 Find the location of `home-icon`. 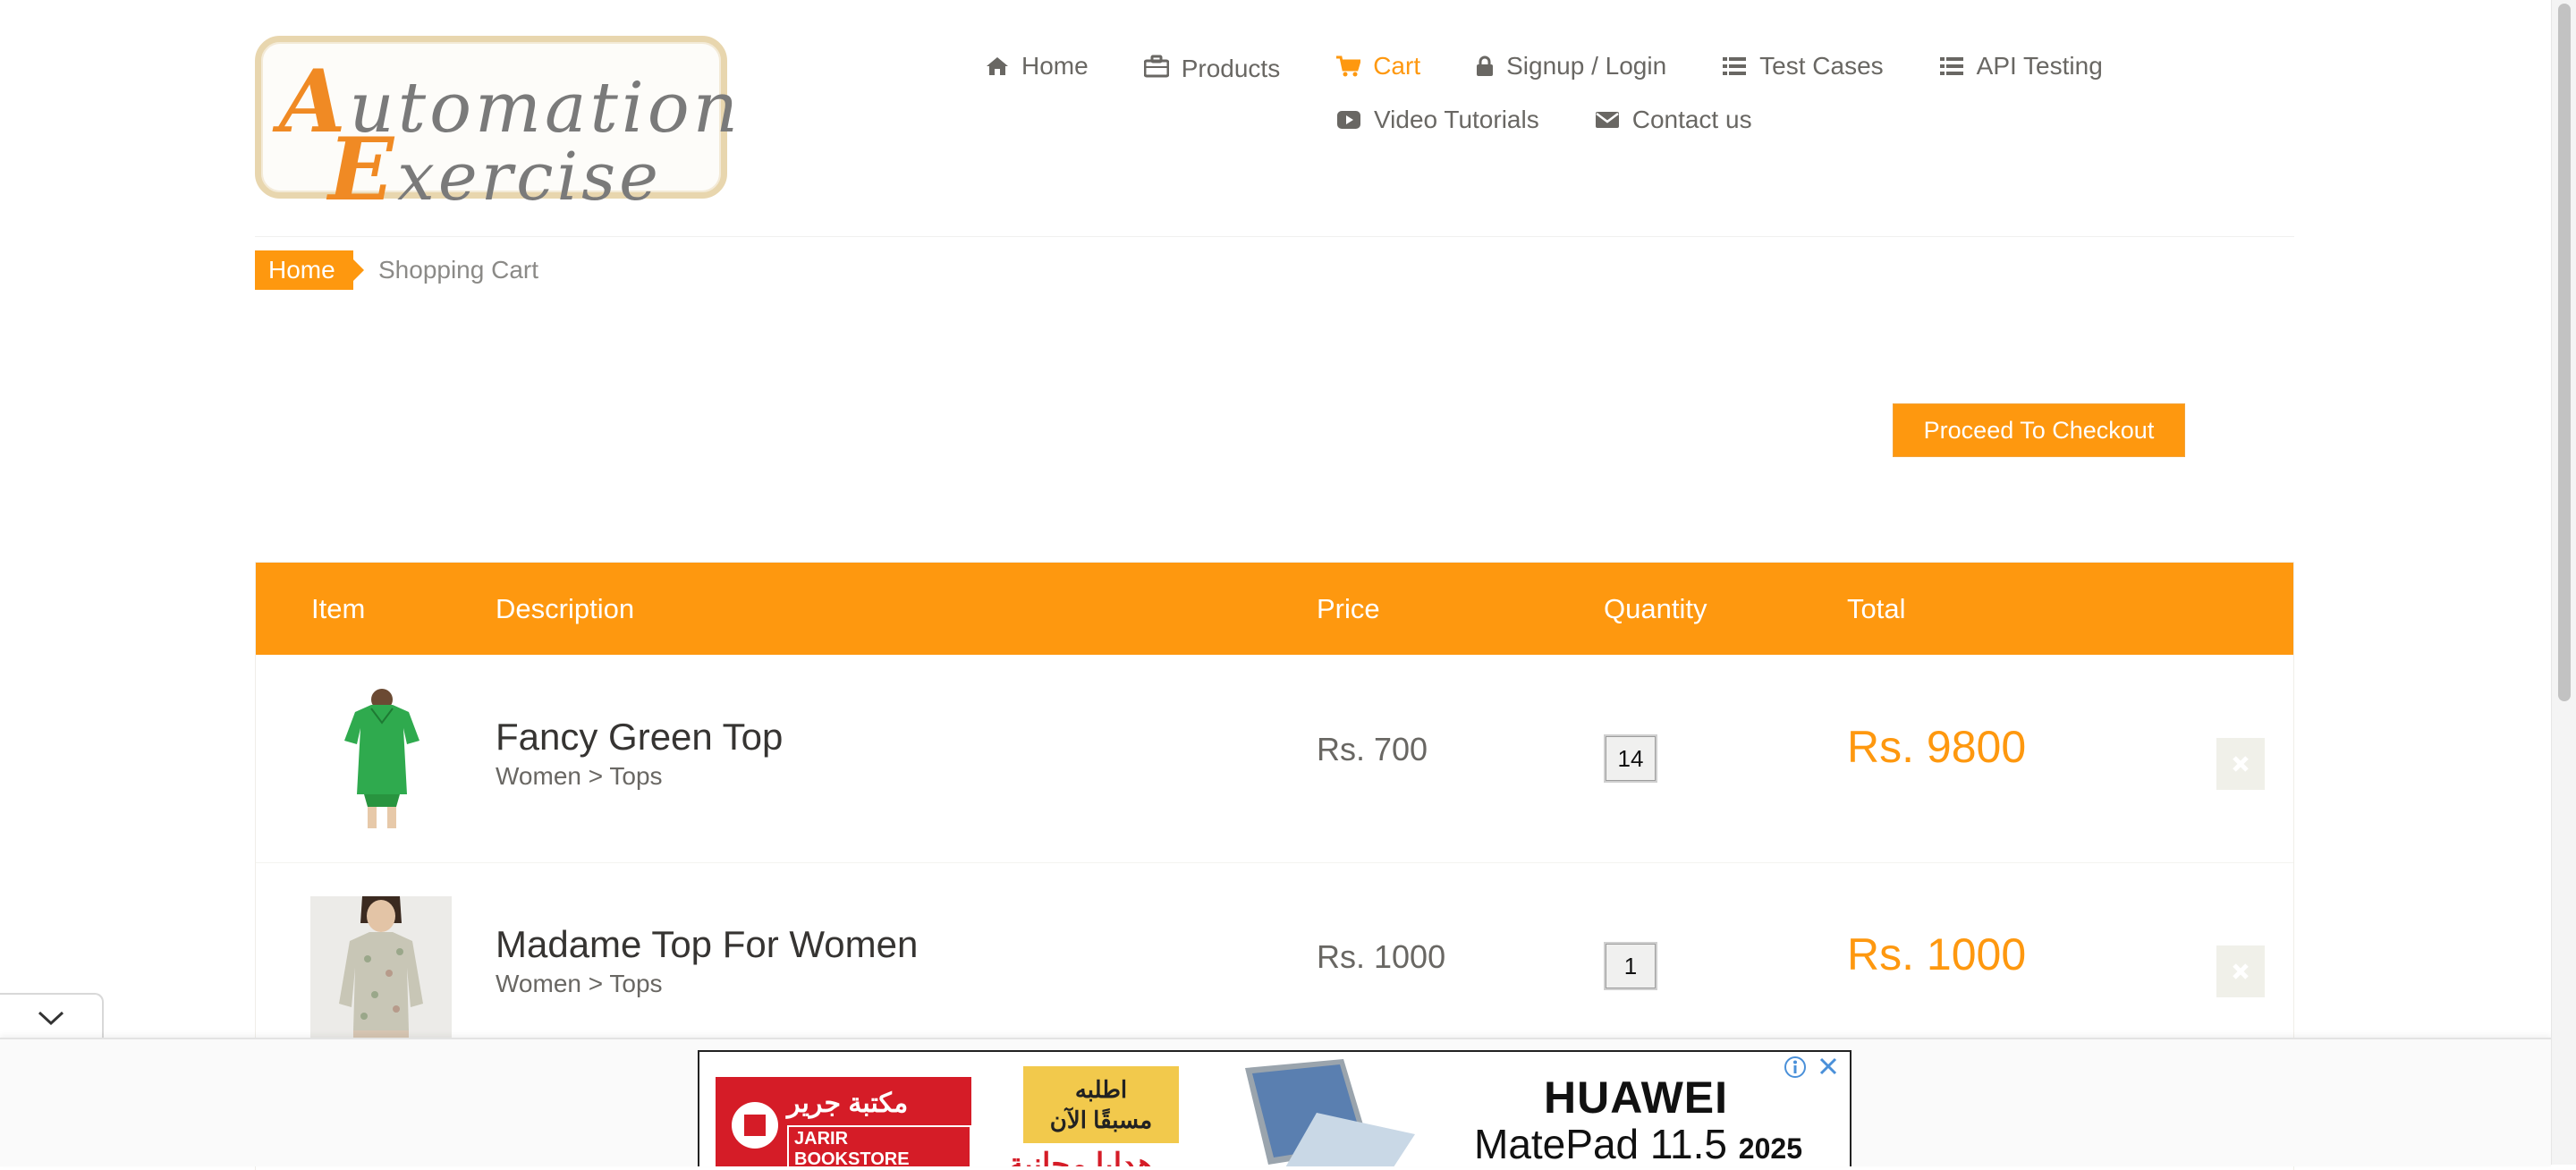

home-icon is located at coordinates (997, 66).